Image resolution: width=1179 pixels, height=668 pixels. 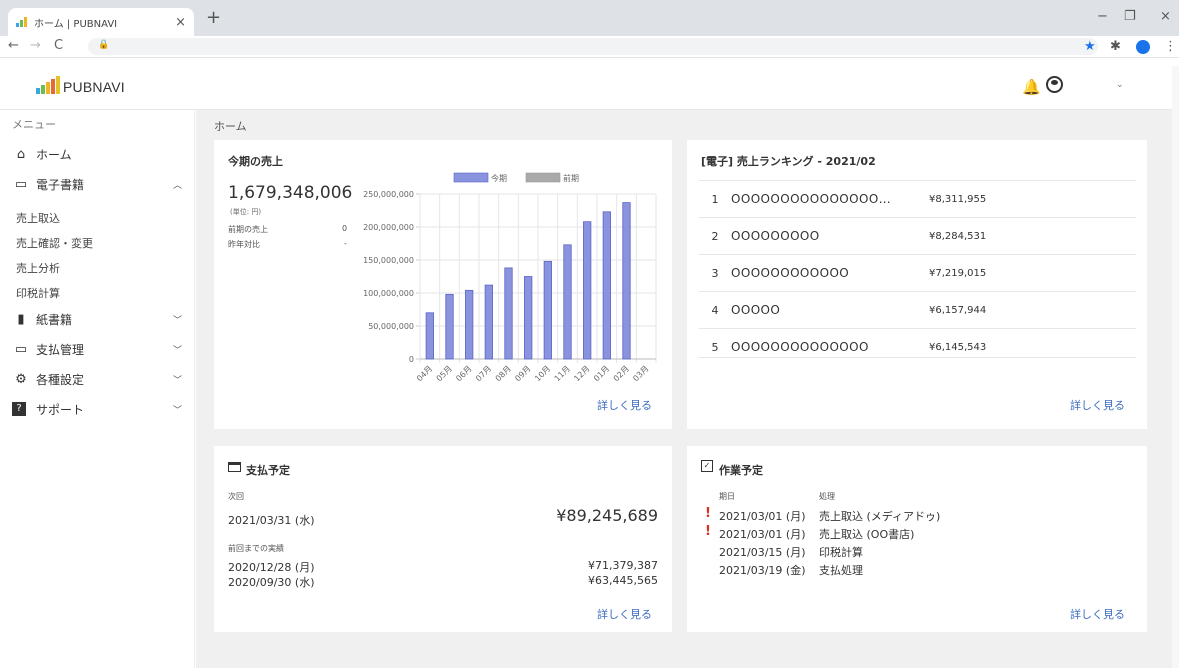 I want to click on task-name: 売上取込 (メディアドゥ), so click(x=879, y=516).